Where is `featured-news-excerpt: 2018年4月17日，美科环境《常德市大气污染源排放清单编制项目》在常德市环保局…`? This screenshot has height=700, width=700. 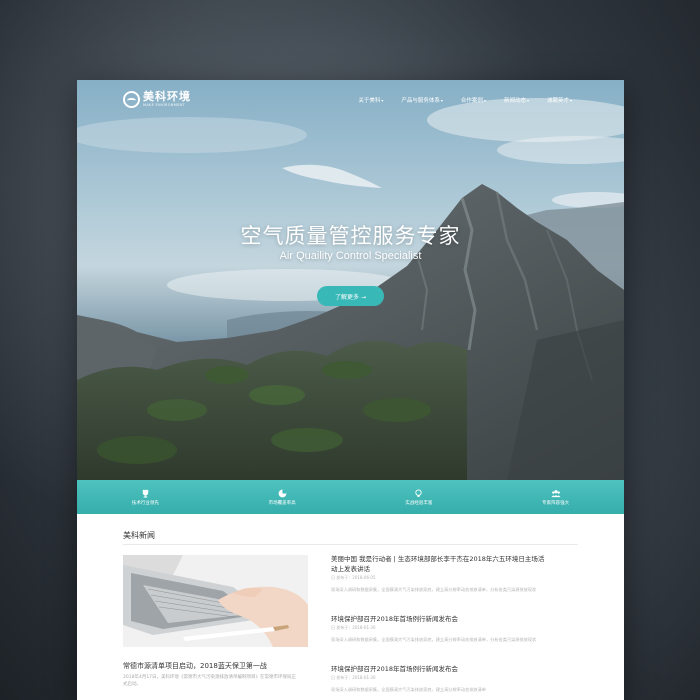
featured-news-excerpt: 2018年4月17日，美科环境《常德市大气污染源排放清单编制项目》在常德市环保局… is located at coordinates (210, 681).